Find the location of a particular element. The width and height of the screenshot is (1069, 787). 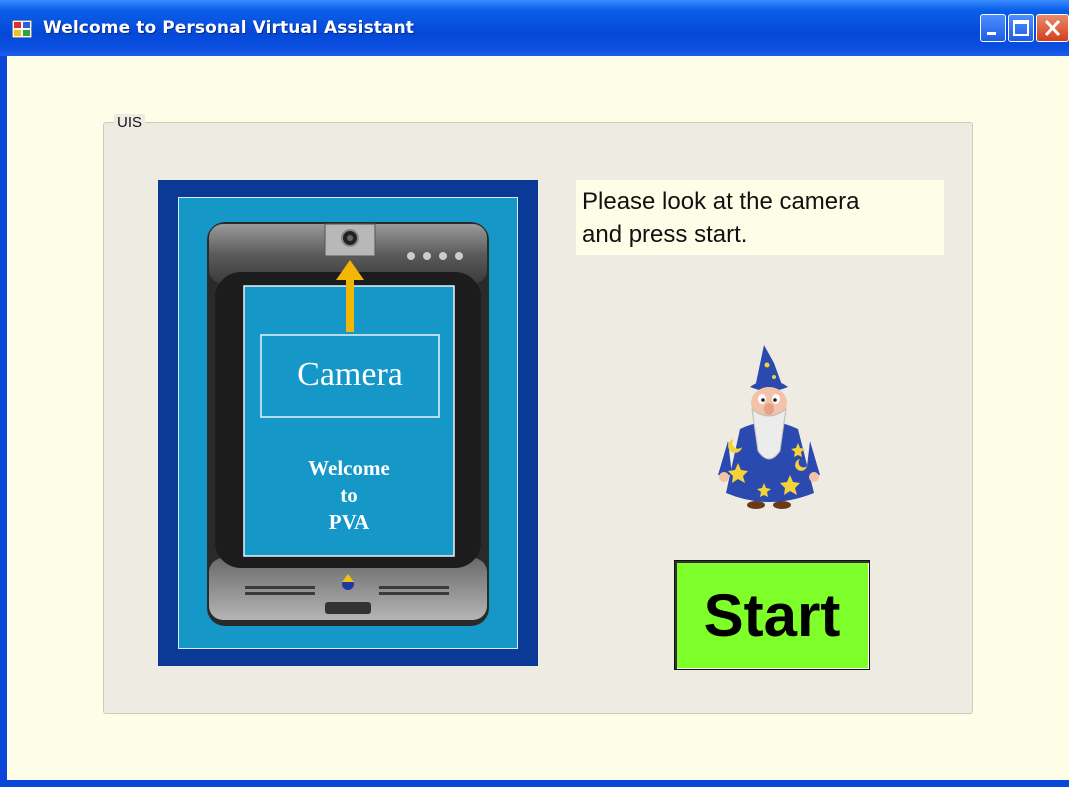

maximize-button is located at coordinates (1021, 28).